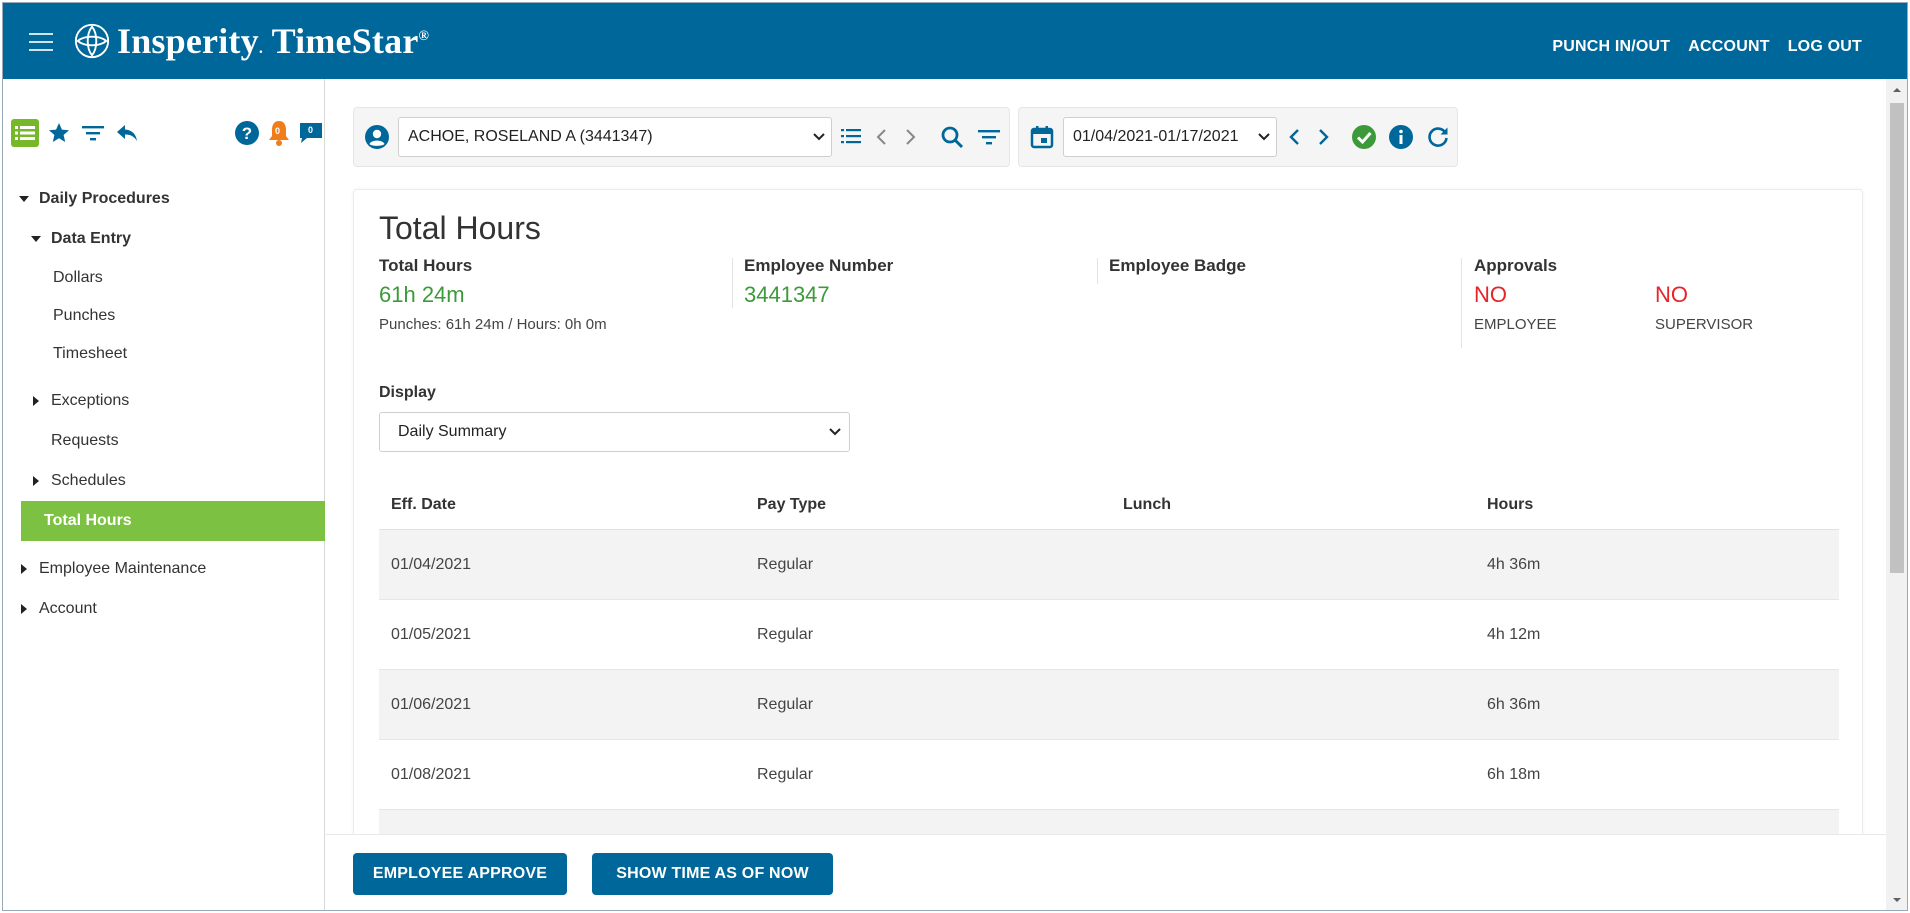 The image size is (1910, 913). What do you see at coordinates (1109, 565) in the screenshot?
I see `table-row: 01/04/2021 Regular 4h 36m` at bounding box center [1109, 565].